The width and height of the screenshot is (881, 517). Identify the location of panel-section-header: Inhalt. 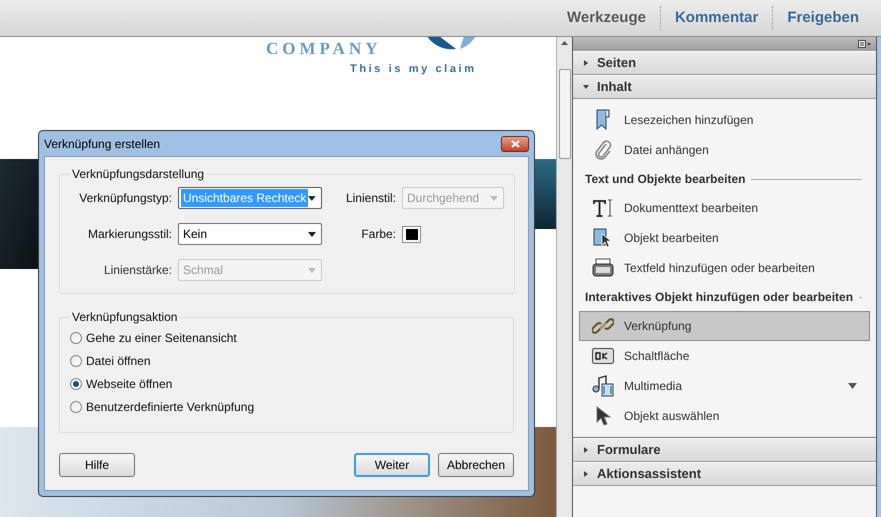
(724, 87).